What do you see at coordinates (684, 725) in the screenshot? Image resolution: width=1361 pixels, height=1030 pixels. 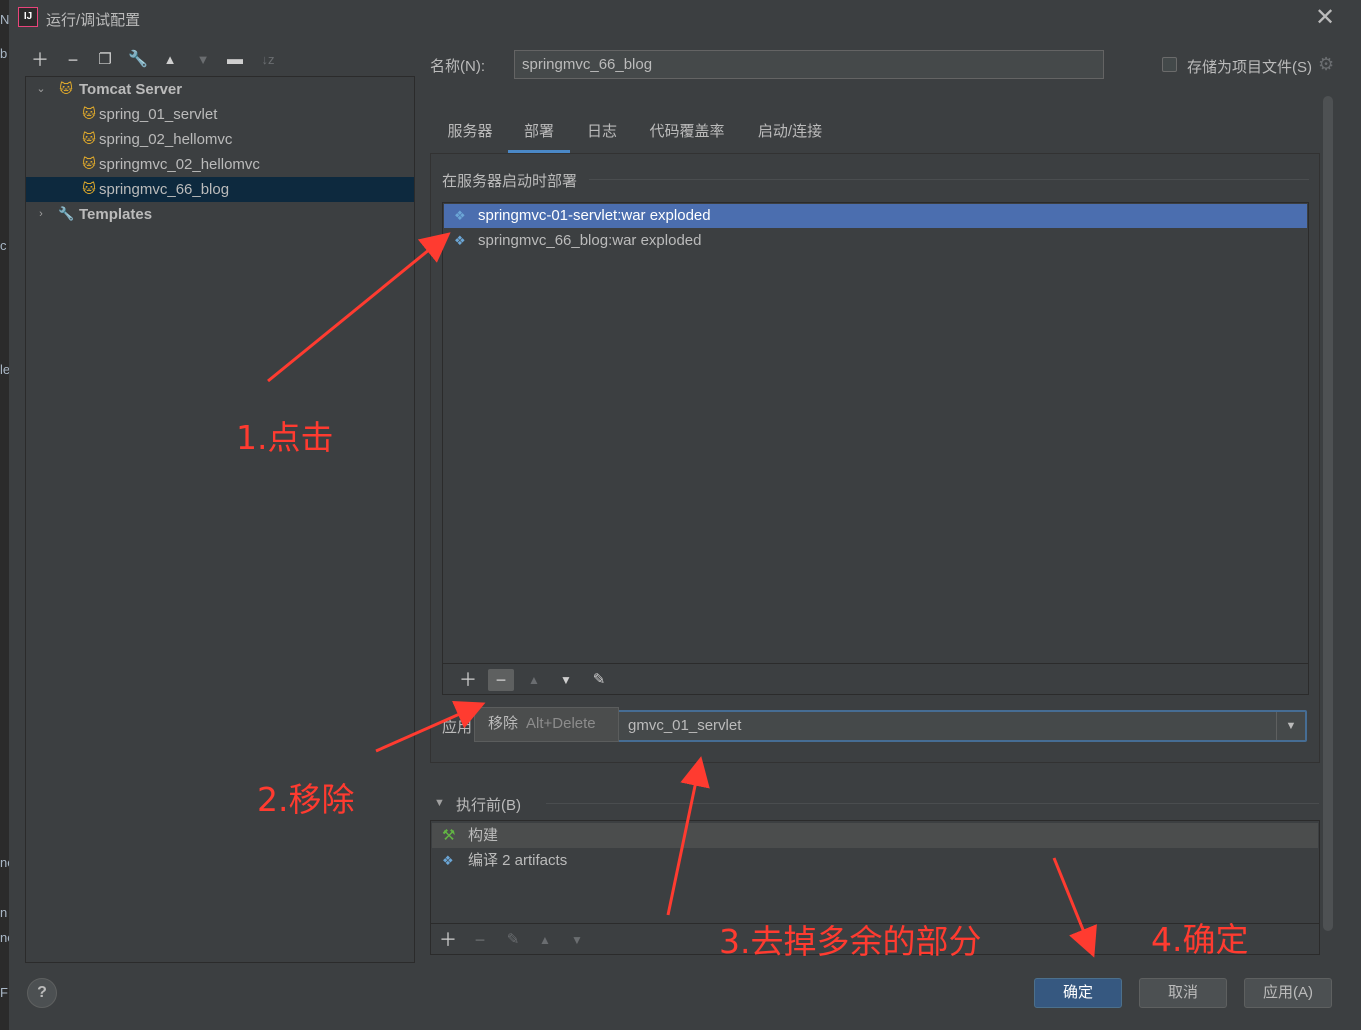 I see `app-context-value: gmvc_01_servlet` at bounding box center [684, 725].